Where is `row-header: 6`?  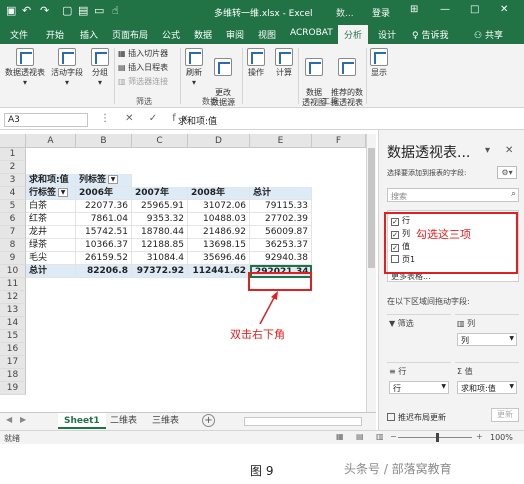 row-header: 6 is located at coordinates (13, 219).